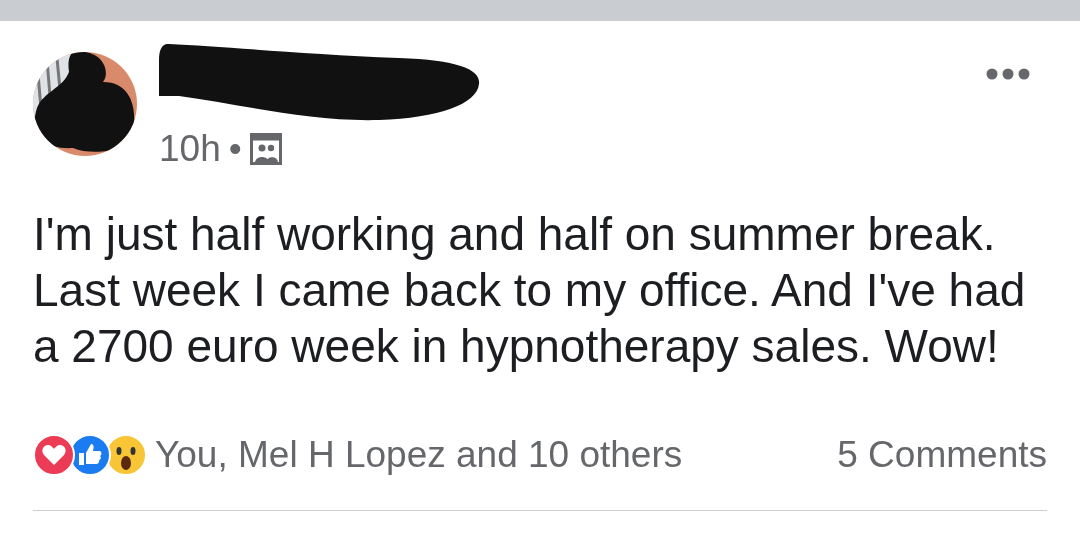 This screenshot has height=539, width=1080. What do you see at coordinates (54, 455) in the screenshot?
I see `heart-reaction-icon` at bounding box center [54, 455].